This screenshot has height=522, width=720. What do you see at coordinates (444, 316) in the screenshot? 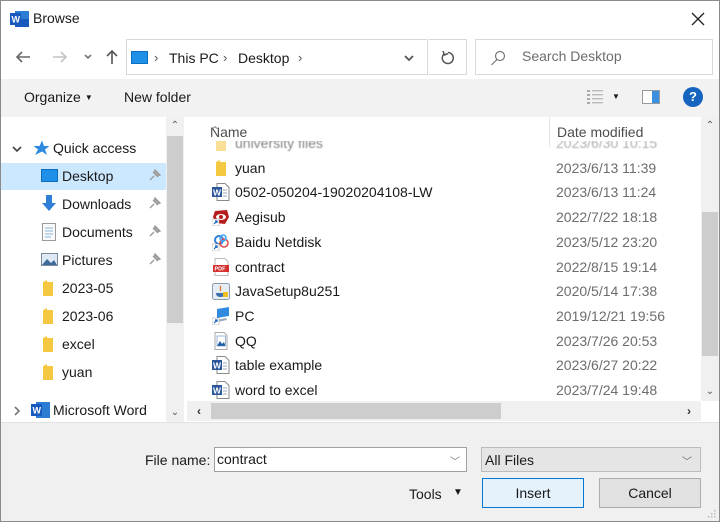
I see `file-row: PC 2019/12/21 19:56` at bounding box center [444, 316].